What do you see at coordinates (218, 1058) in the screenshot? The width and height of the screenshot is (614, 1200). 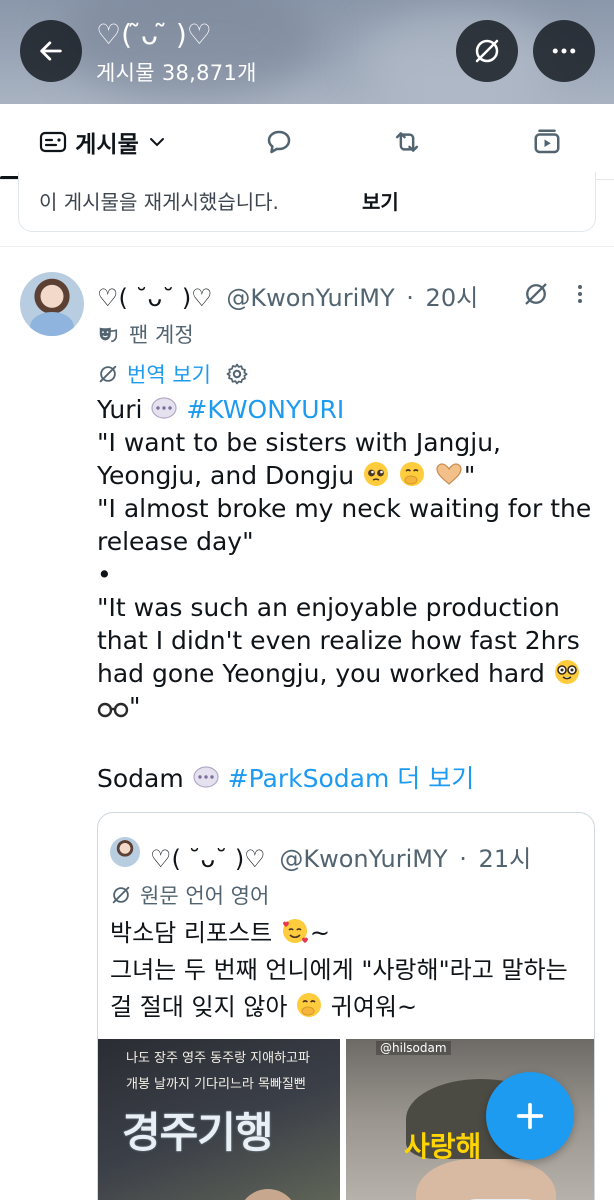 I see `poster-caption: 나도 장주 영주 동주랑 지애하고파` at bounding box center [218, 1058].